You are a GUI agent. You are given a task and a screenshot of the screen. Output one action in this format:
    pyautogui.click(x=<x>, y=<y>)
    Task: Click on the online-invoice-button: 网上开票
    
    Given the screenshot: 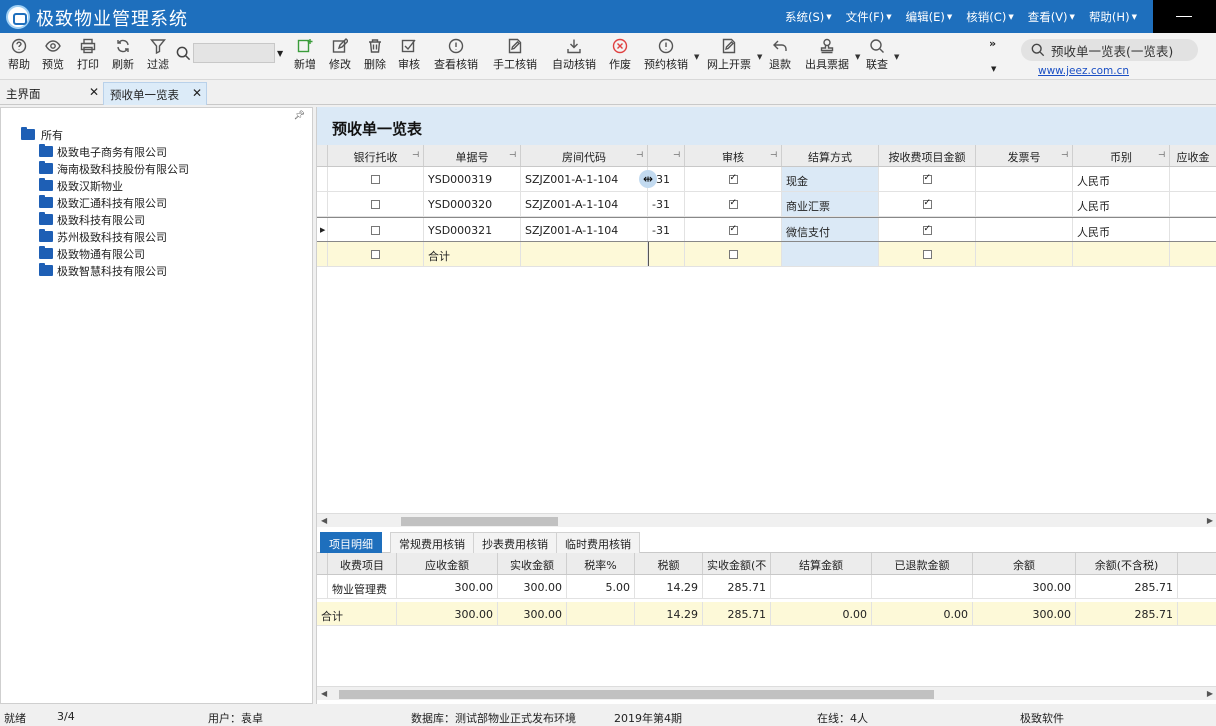 What is the action you would take?
    pyautogui.click(x=729, y=56)
    